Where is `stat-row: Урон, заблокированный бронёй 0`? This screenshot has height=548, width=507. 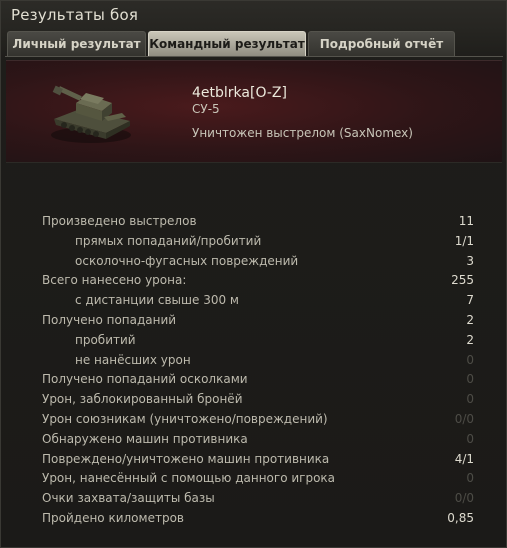
stat-row: Урон, заблокированный бронёй 0 is located at coordinates (254, 400).